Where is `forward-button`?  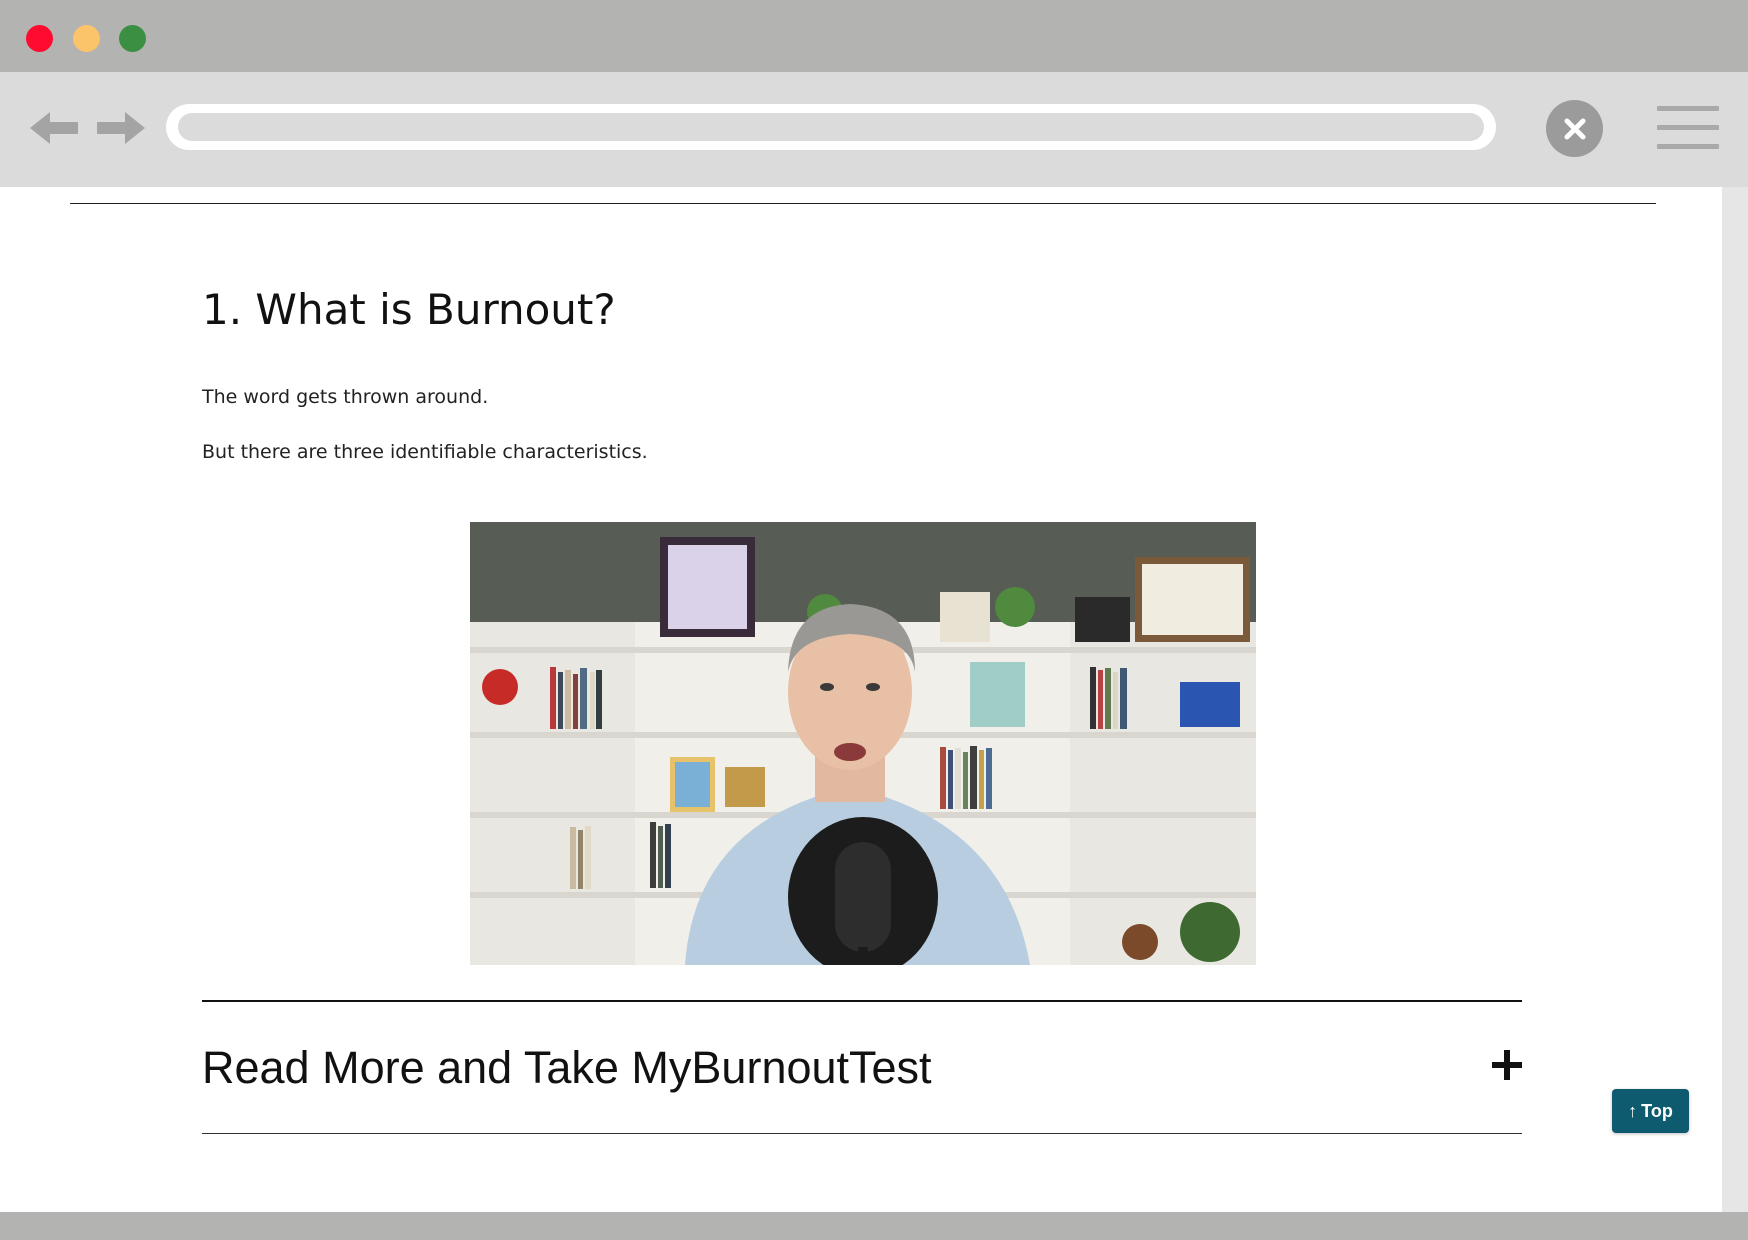
forward-button is located at coordinates (122, 128).